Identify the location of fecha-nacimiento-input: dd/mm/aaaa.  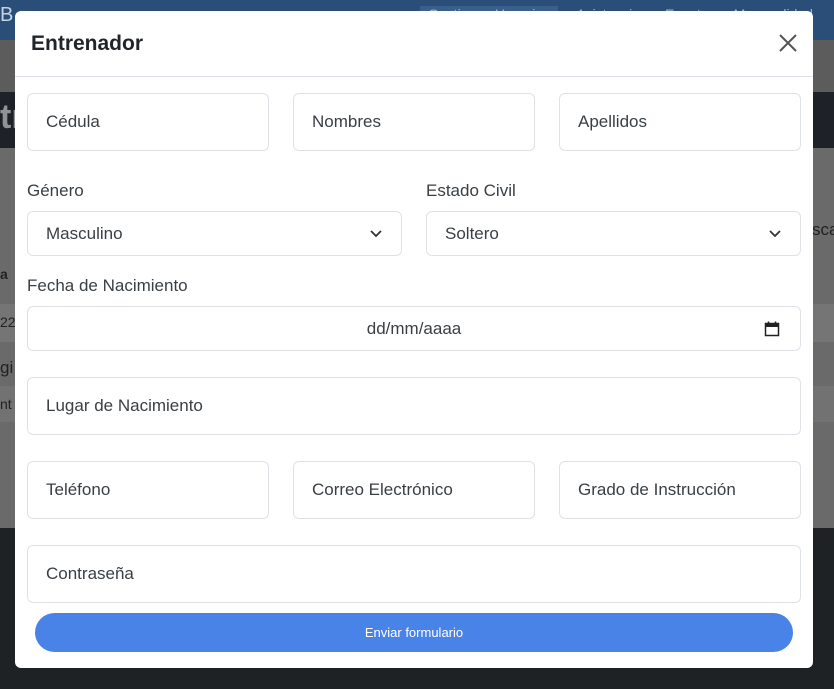
(414, 328).